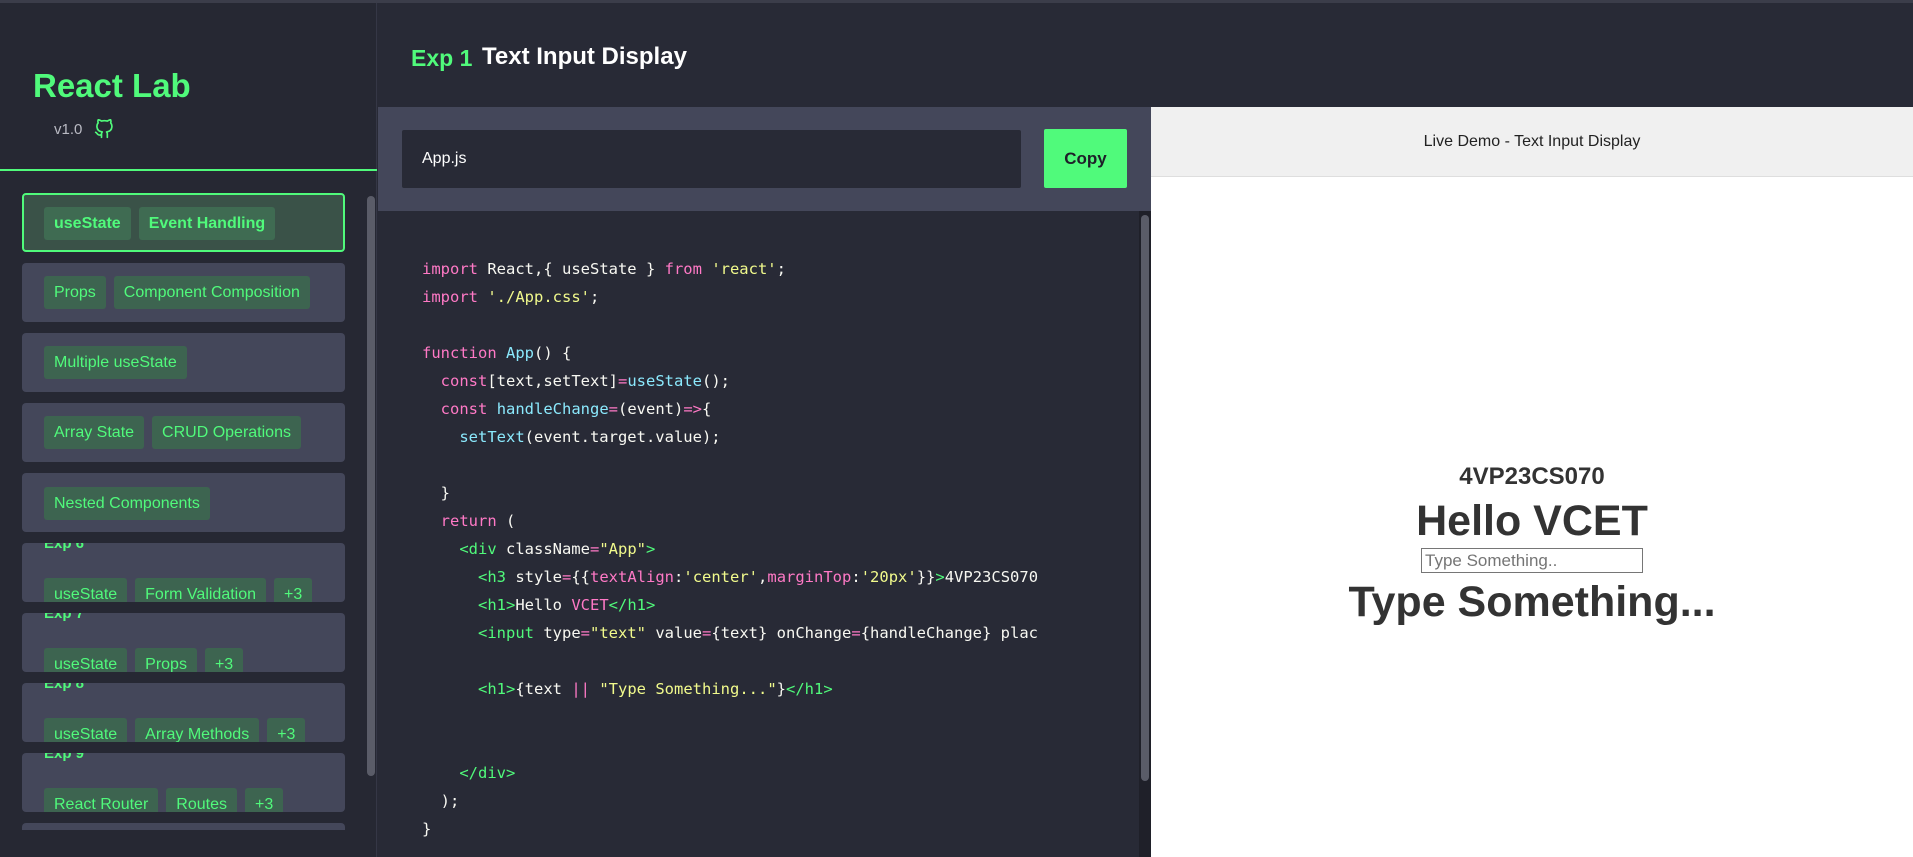 The width and height of the screenshot is (1913, 857). Describe the element at coordinates (94, 432) in the screenshot. I see `experiment-tag: Array State` at that location.